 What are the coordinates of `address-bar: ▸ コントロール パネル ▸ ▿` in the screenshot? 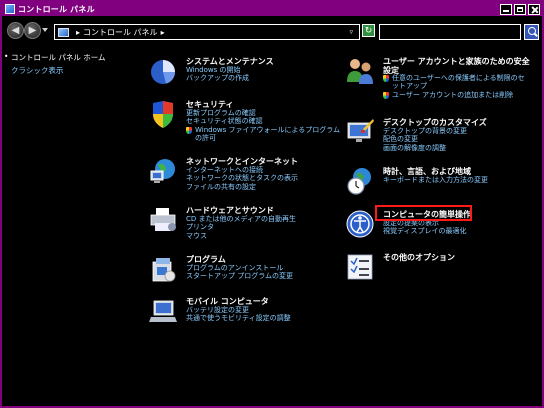 It's located at (207, 32).